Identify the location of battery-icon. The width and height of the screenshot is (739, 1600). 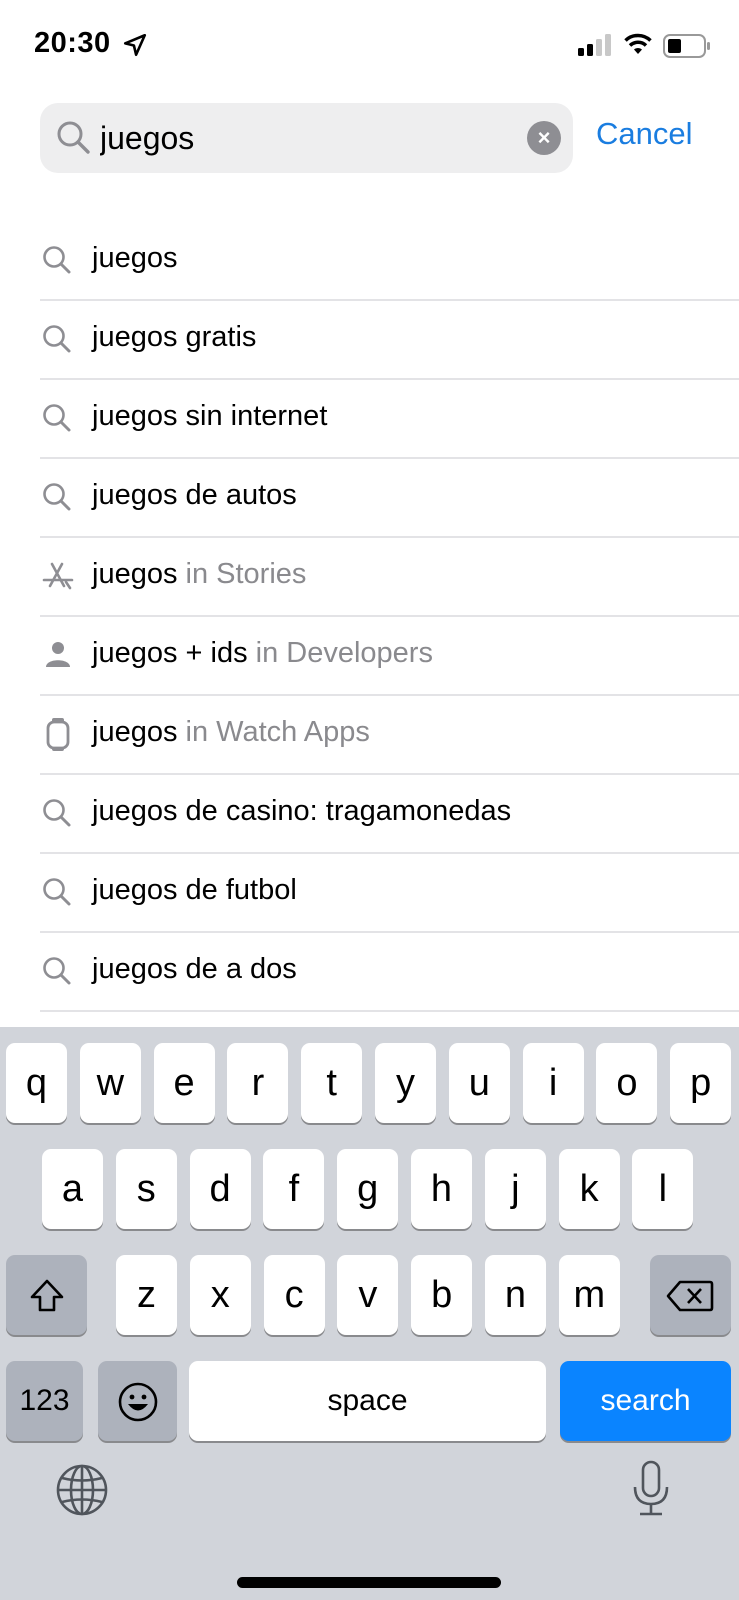
(686, 46).